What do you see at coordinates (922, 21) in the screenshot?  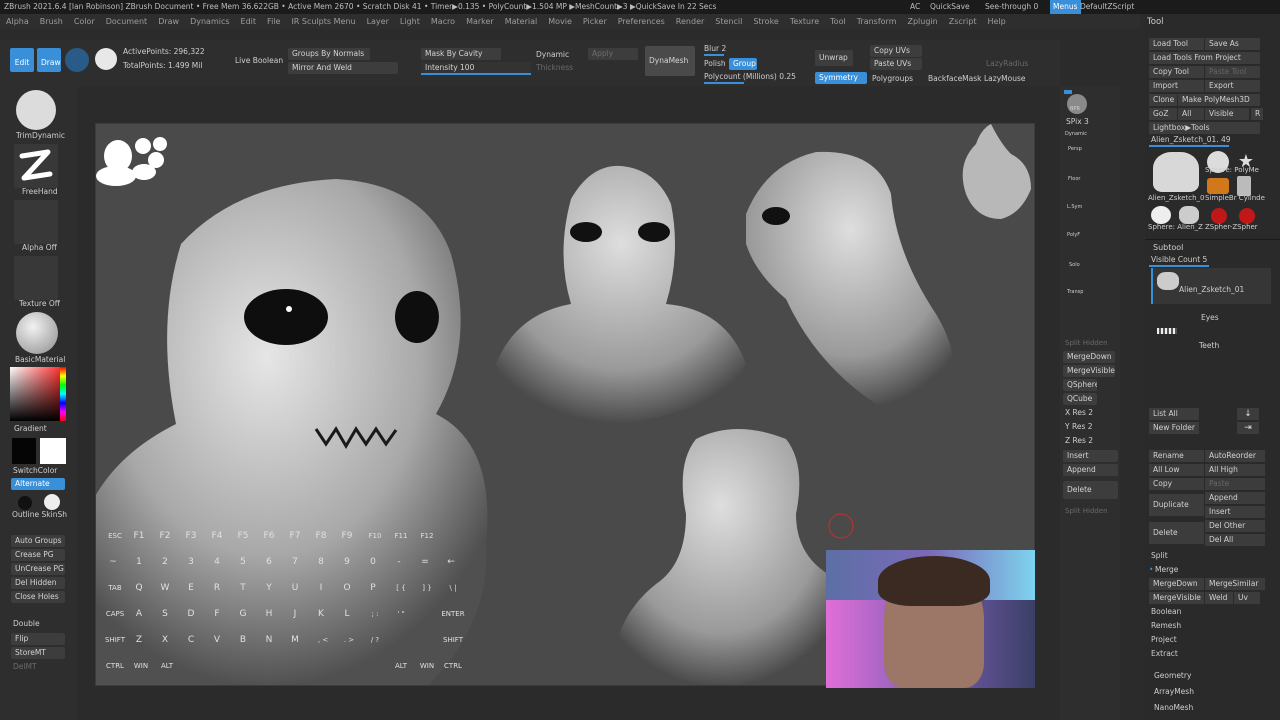 I see `menu-zplugin: Zplugin` at bounding box center [922, 21].